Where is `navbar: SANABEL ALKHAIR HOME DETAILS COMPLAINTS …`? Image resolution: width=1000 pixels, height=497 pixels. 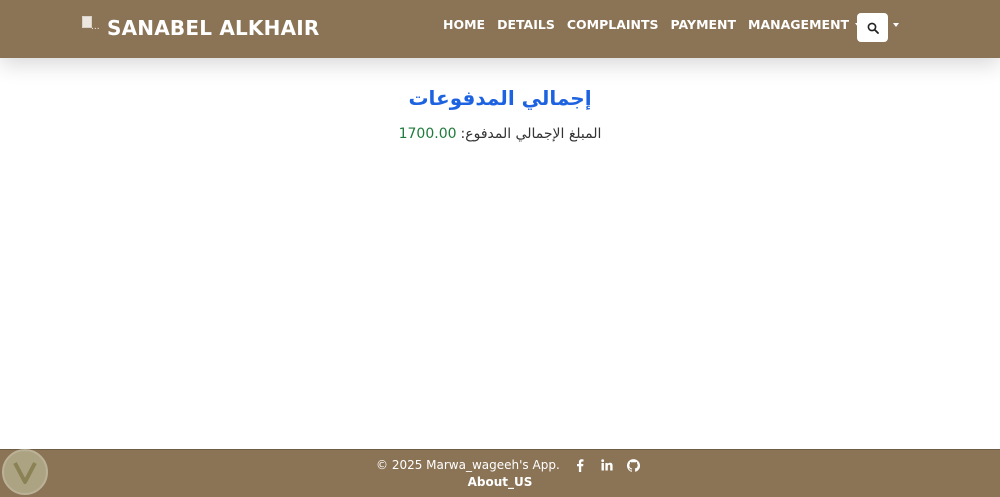 navbar: SANABEL ALKHAIR HOME DETAILS COMPLAINTS … is located at coordinates (500, 29).